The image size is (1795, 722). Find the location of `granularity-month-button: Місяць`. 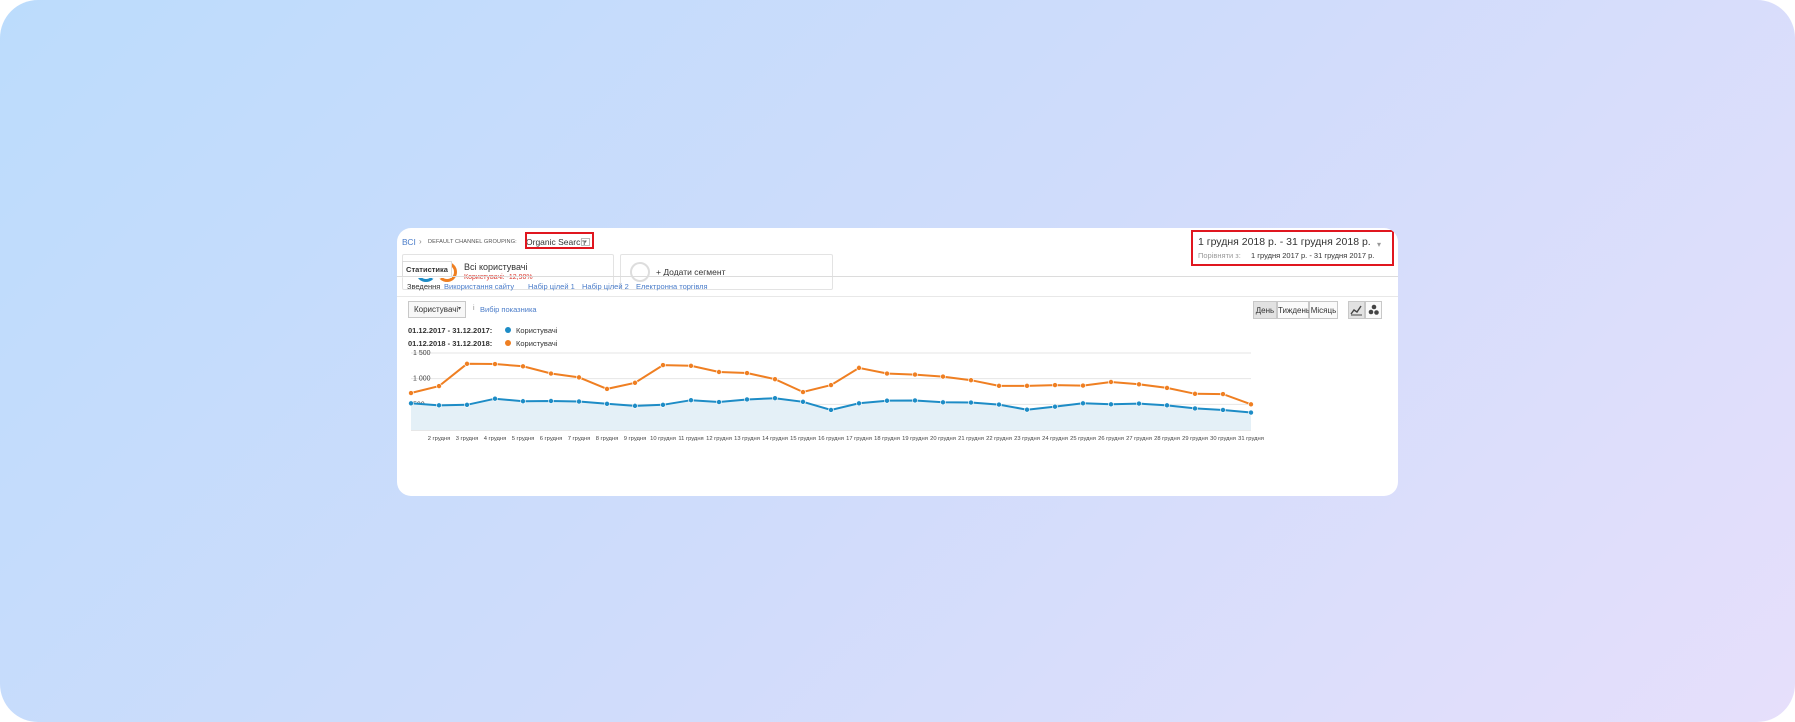

granularity-month-button: Місяць is located at coordinates (1323, 310).